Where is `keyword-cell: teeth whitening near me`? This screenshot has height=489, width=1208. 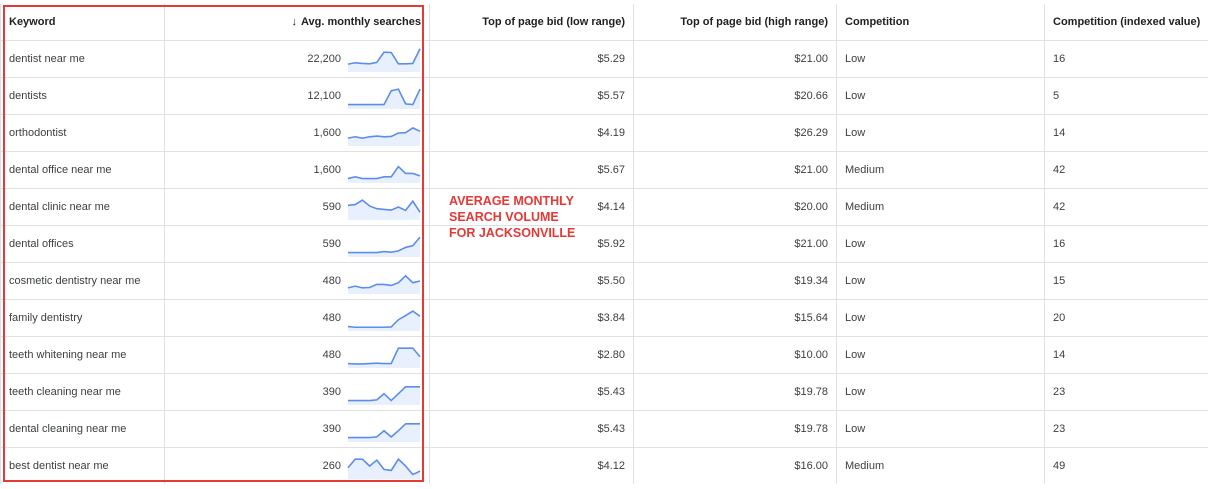 keyword-cell: teeth whitening near me is located at coordinates (82, 355).